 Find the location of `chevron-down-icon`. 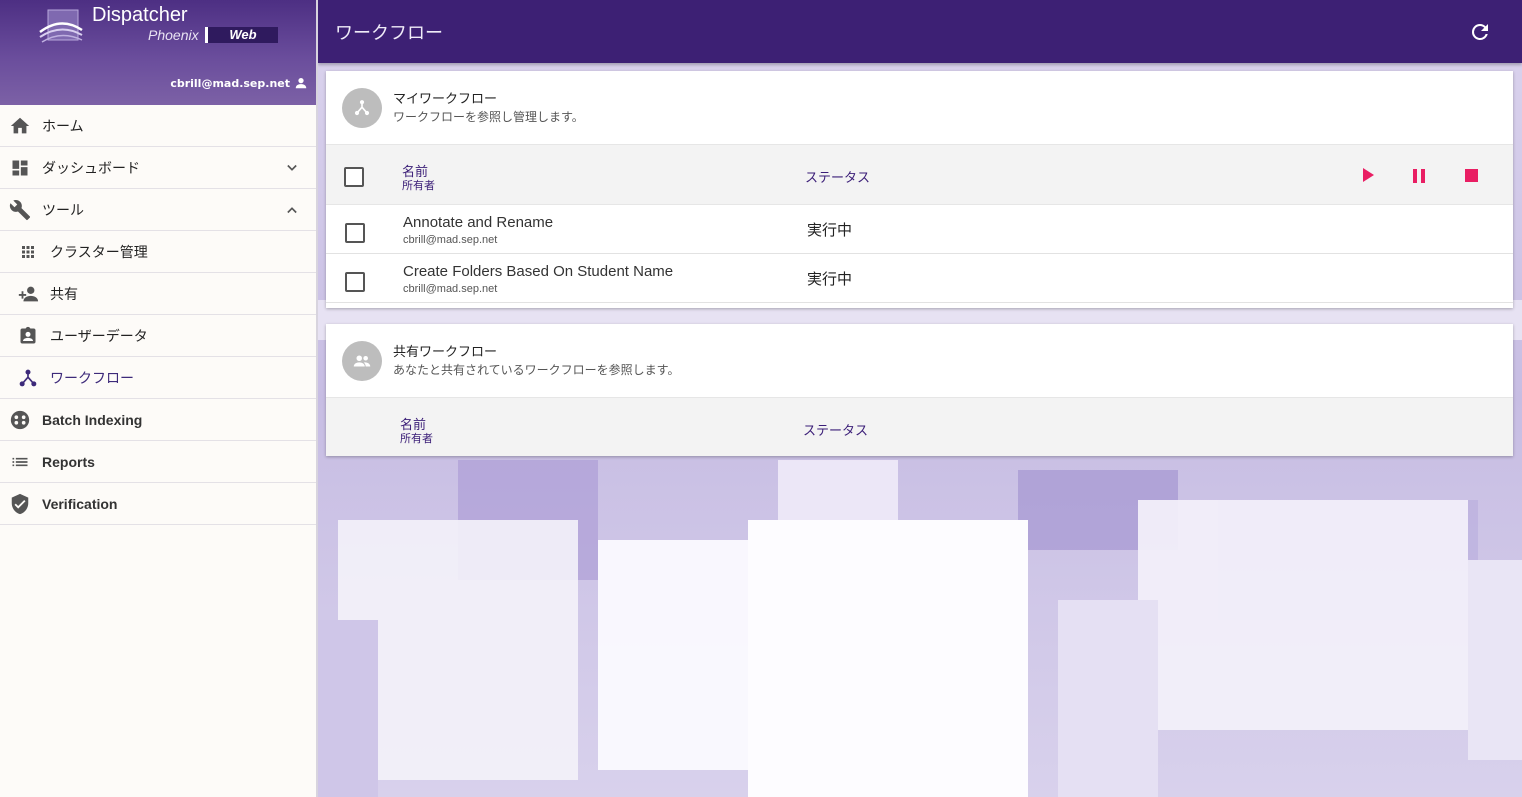

chevron-down-icon is located at coordinates (292, 168).